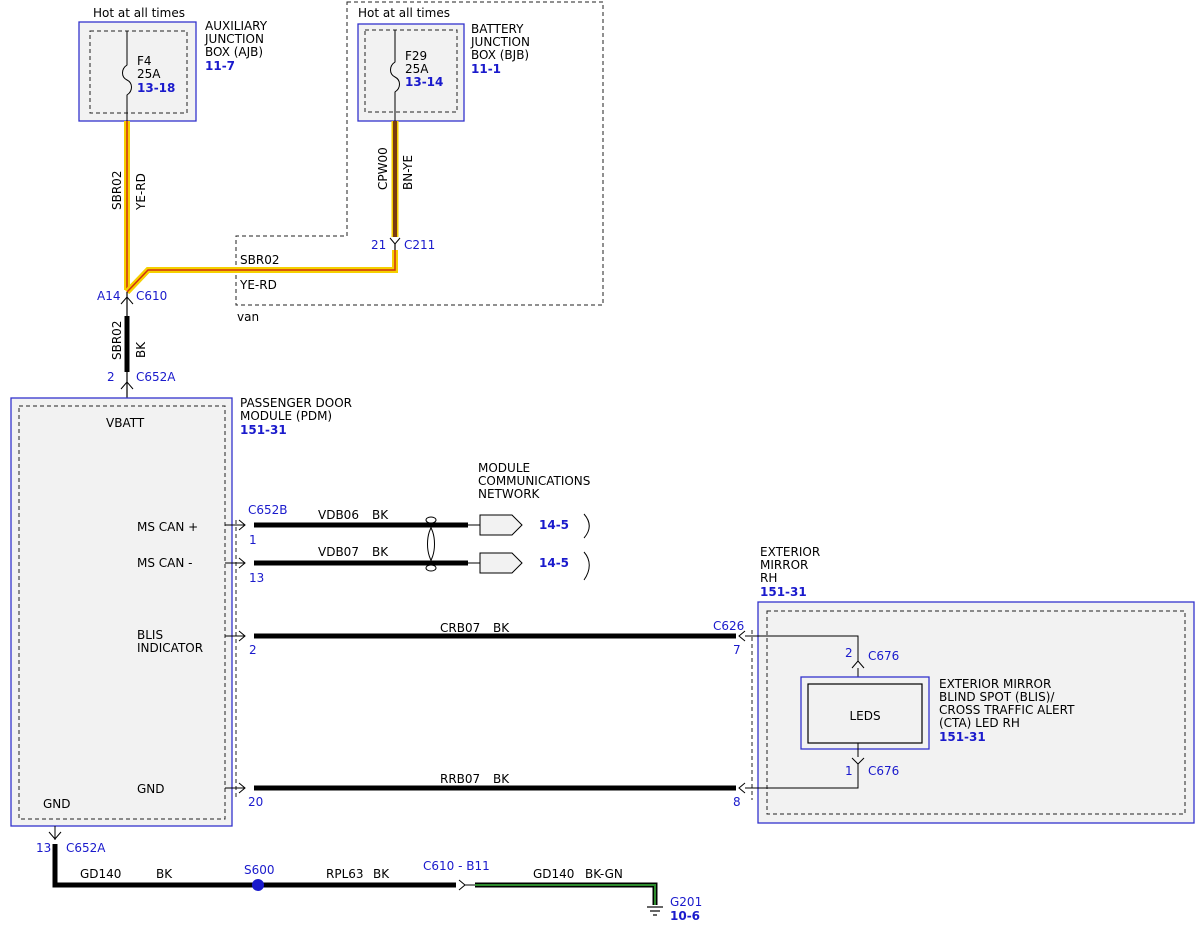  What do you see at coordinates (381, 874) in the screenshot?
I see `rpl63-color: BK` at bounding box center [381, 874].